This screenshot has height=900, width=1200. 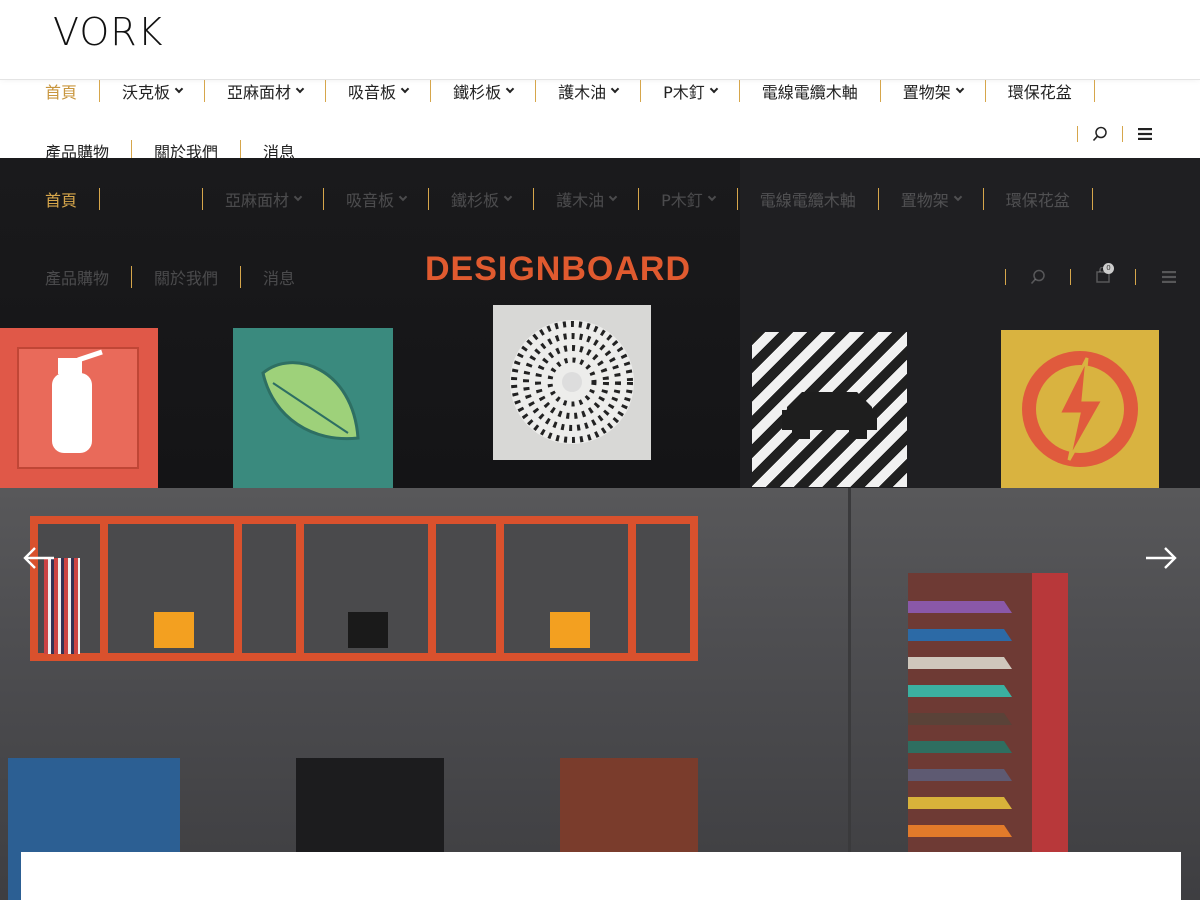 I want to click on arrow-left-icon, so click(x=38, y=558).